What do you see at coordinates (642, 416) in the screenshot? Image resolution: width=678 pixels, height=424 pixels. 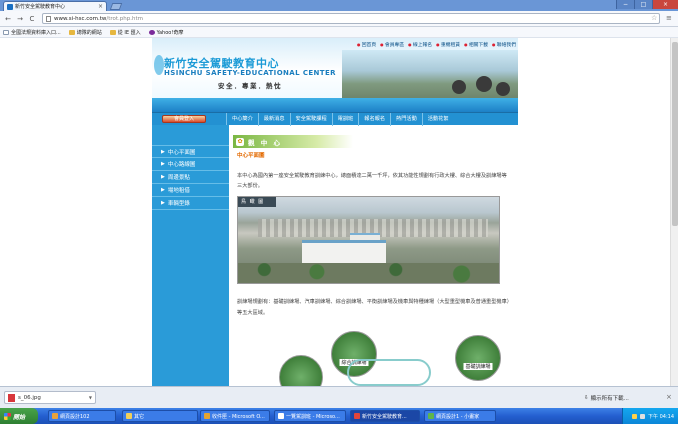 I see `volume-icon` at bounding box center [642, 416].